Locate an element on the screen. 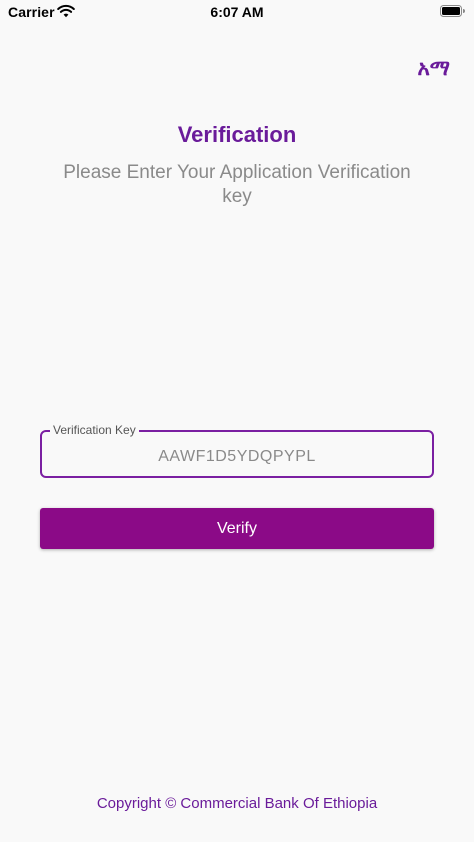  language-toggle-button: አማ is located at coordinates (433, 68).